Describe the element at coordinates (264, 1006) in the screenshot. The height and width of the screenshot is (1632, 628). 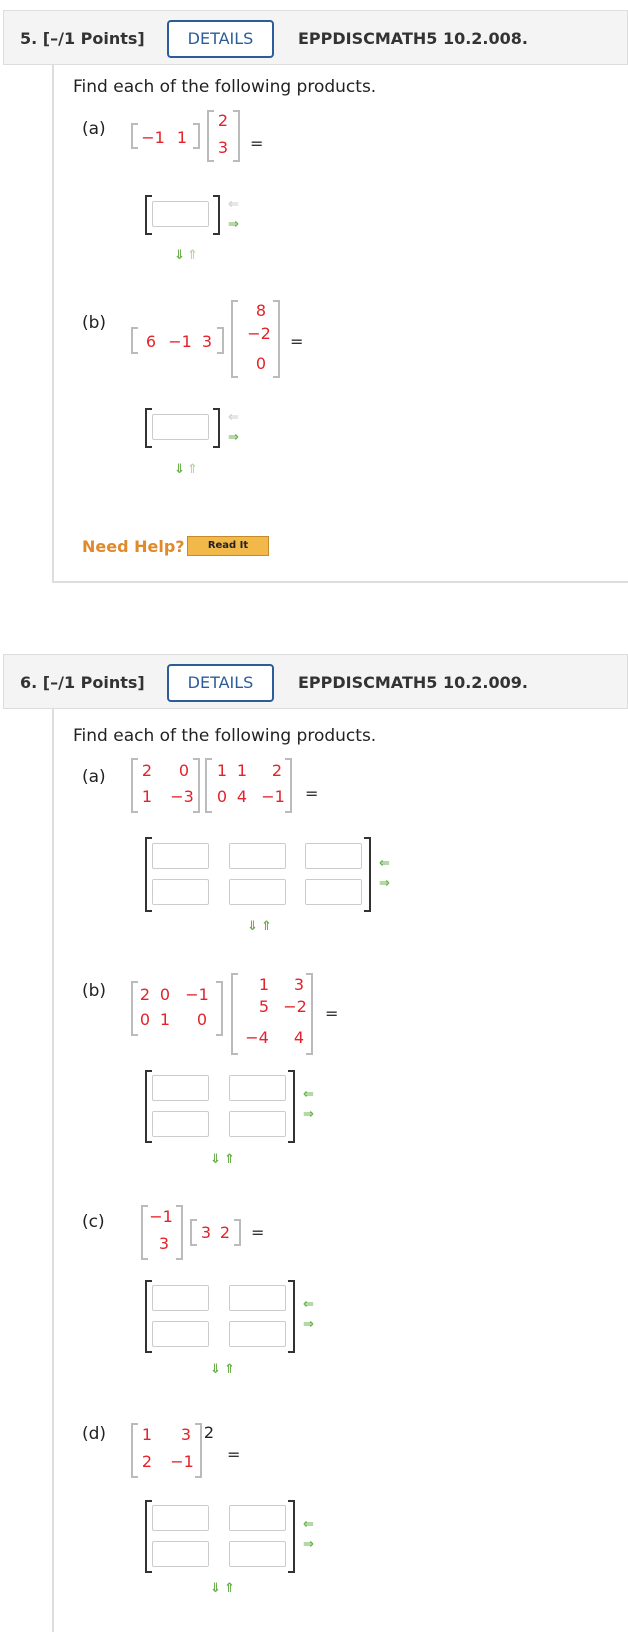
I see `matrix-entry: 5` at that location.